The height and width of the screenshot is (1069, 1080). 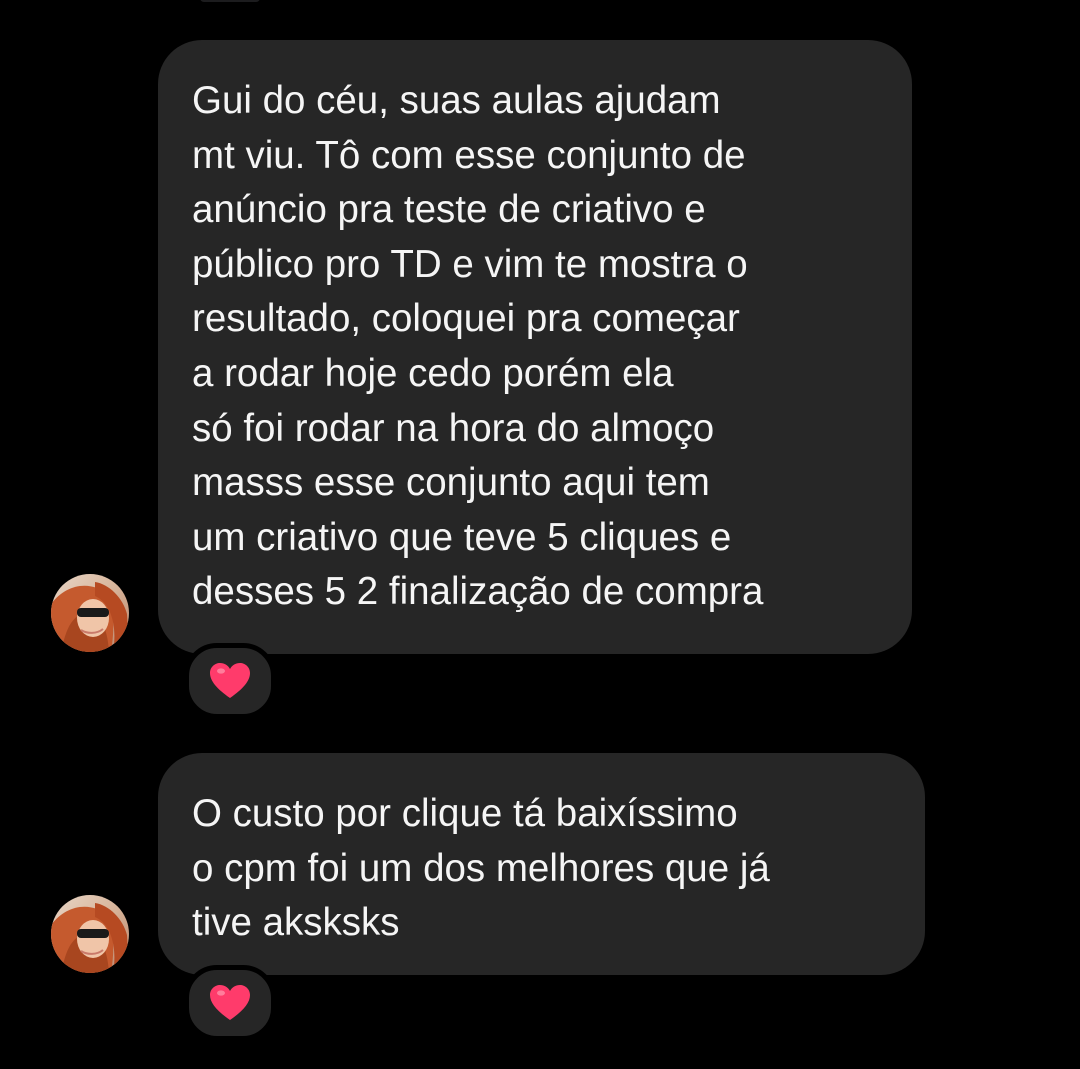 What do you see at coordinates (465, 813) in the screenshot?
I see `message-line: O custo por clique tá baixíssimo` at bounding box center [465, 813].